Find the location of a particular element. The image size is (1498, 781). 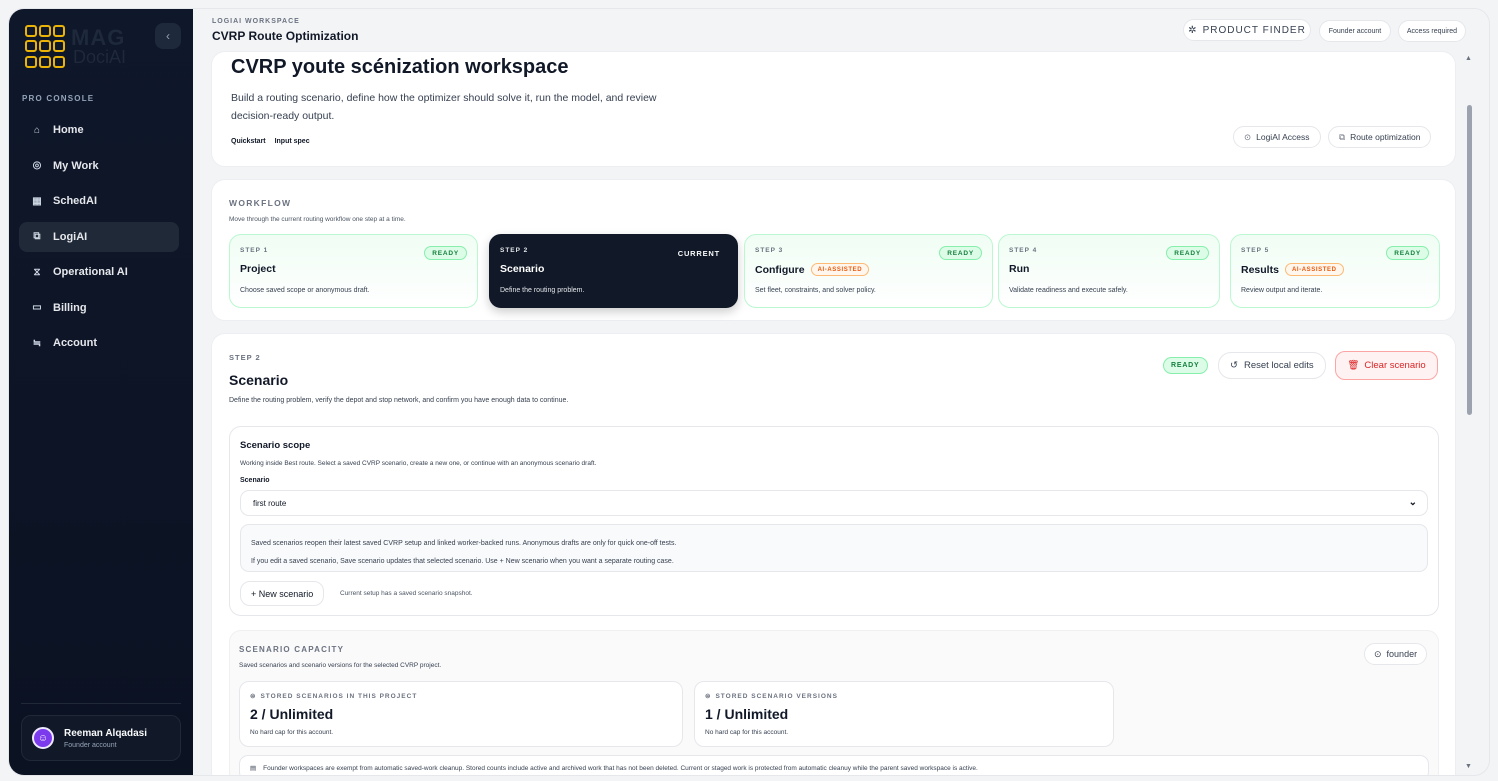

work-icon: ◎ is located at coordinates (37, 165).